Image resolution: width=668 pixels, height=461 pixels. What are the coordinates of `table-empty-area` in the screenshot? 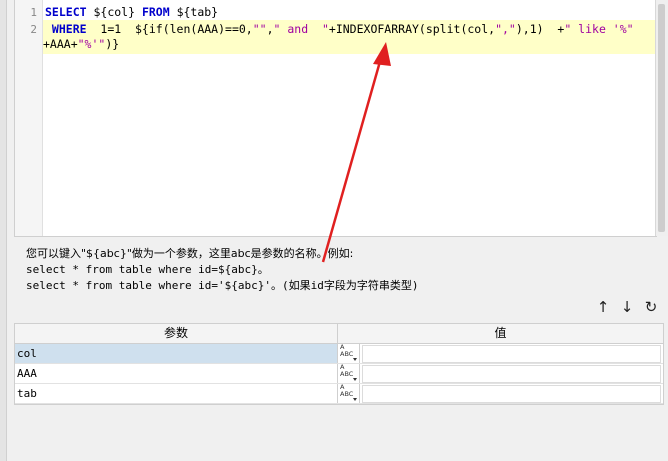 It's located at (338, 433).